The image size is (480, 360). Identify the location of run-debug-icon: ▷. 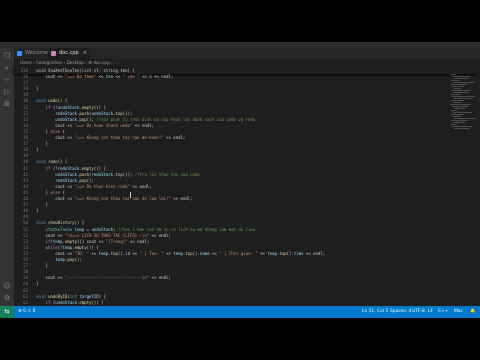
(7, 92).